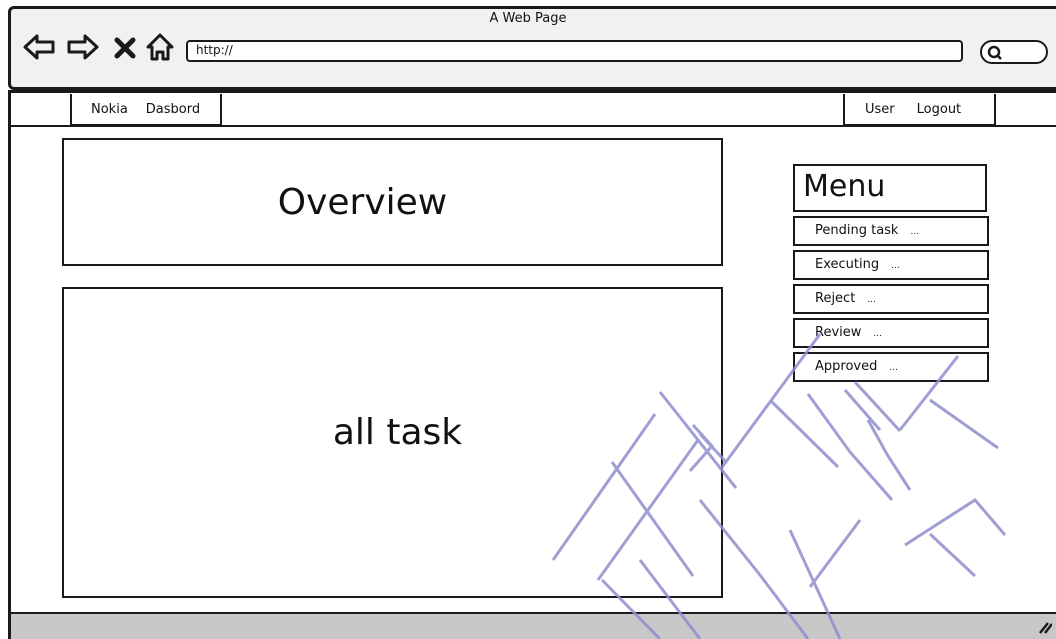 The image size is (1056, 639). I want to click on frame-border, so click(9, 352).